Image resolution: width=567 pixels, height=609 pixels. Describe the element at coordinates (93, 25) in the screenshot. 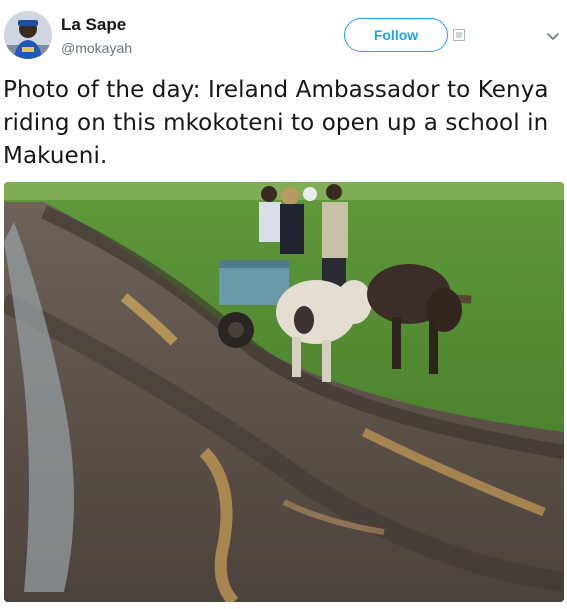

I see `display-name: La Sape` at that location.